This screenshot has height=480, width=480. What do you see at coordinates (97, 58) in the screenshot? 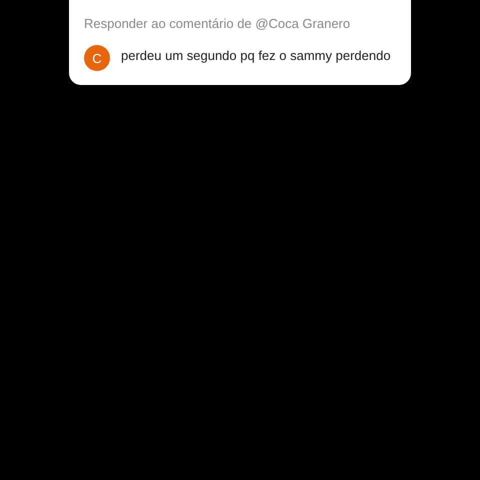
I see `avatar: C` at bounding box center [97, 58].